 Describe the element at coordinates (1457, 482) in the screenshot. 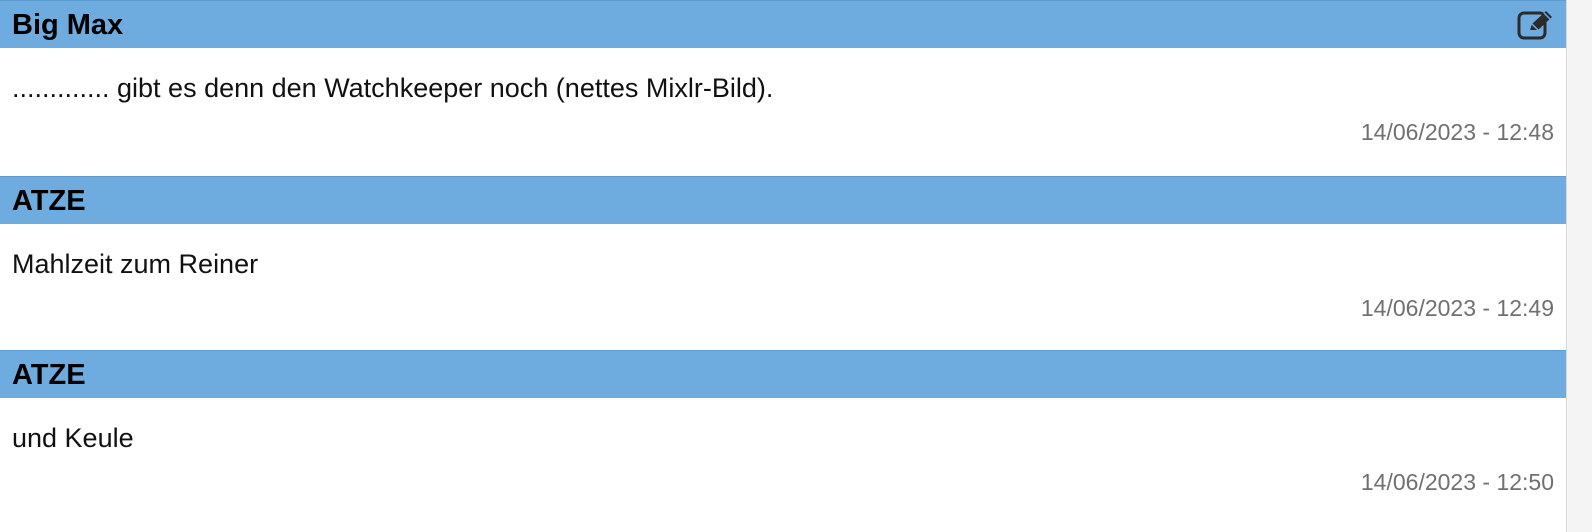

I see `post-timestamp: 14/06/2023 - 12:50` at that location.